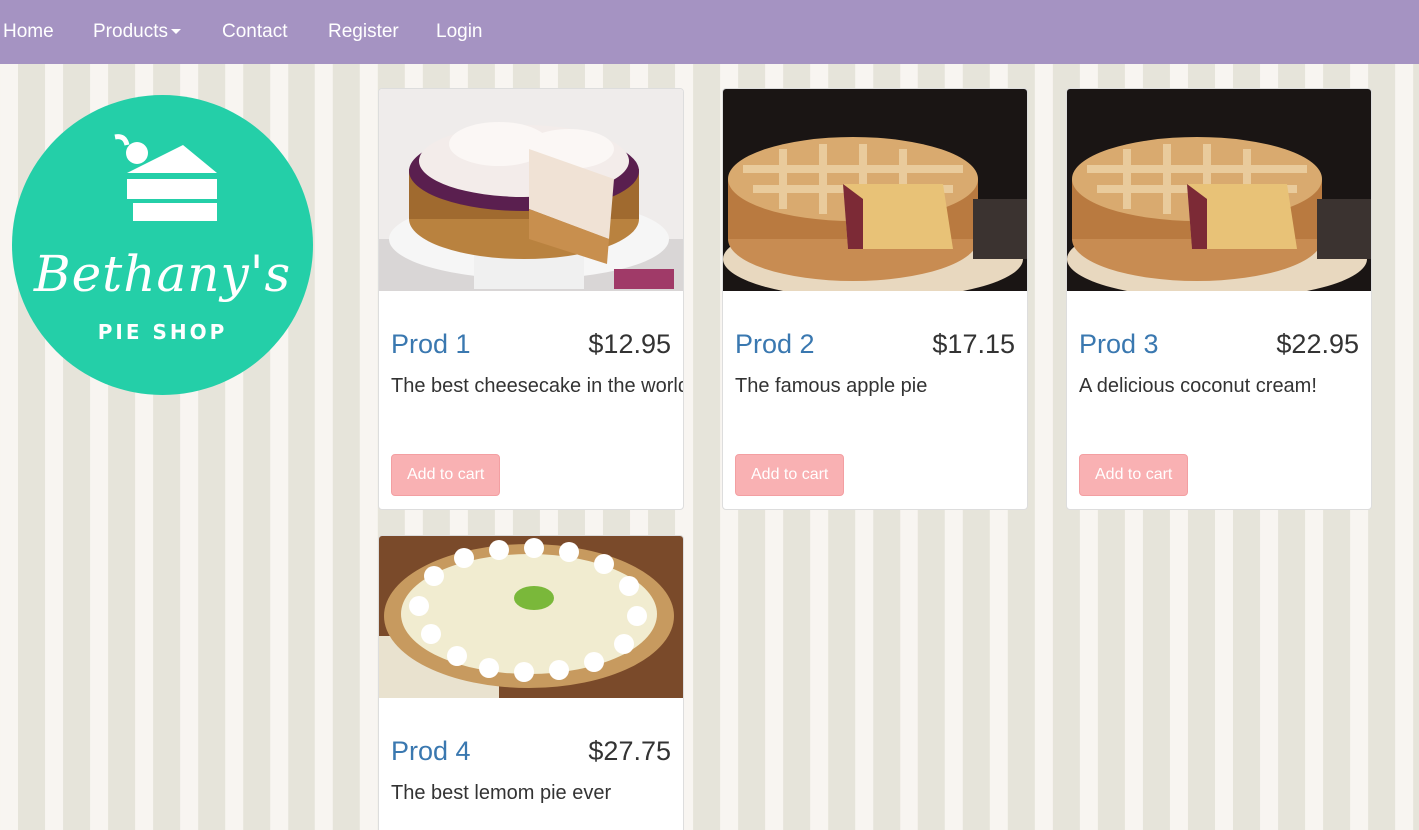 This screenshot has width=1419, height=830. I want to click on product-card: Prod 4 $27.75 The best lemom pie ever, so click(531, 682).